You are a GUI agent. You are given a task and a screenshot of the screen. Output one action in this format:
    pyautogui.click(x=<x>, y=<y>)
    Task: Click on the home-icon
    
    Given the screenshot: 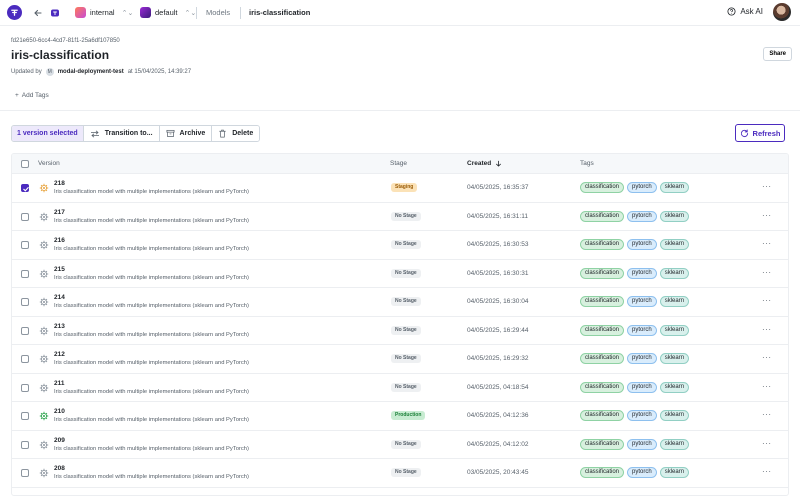 What is the action you would take?
    pyautogui.click(x=55, y=13)
    